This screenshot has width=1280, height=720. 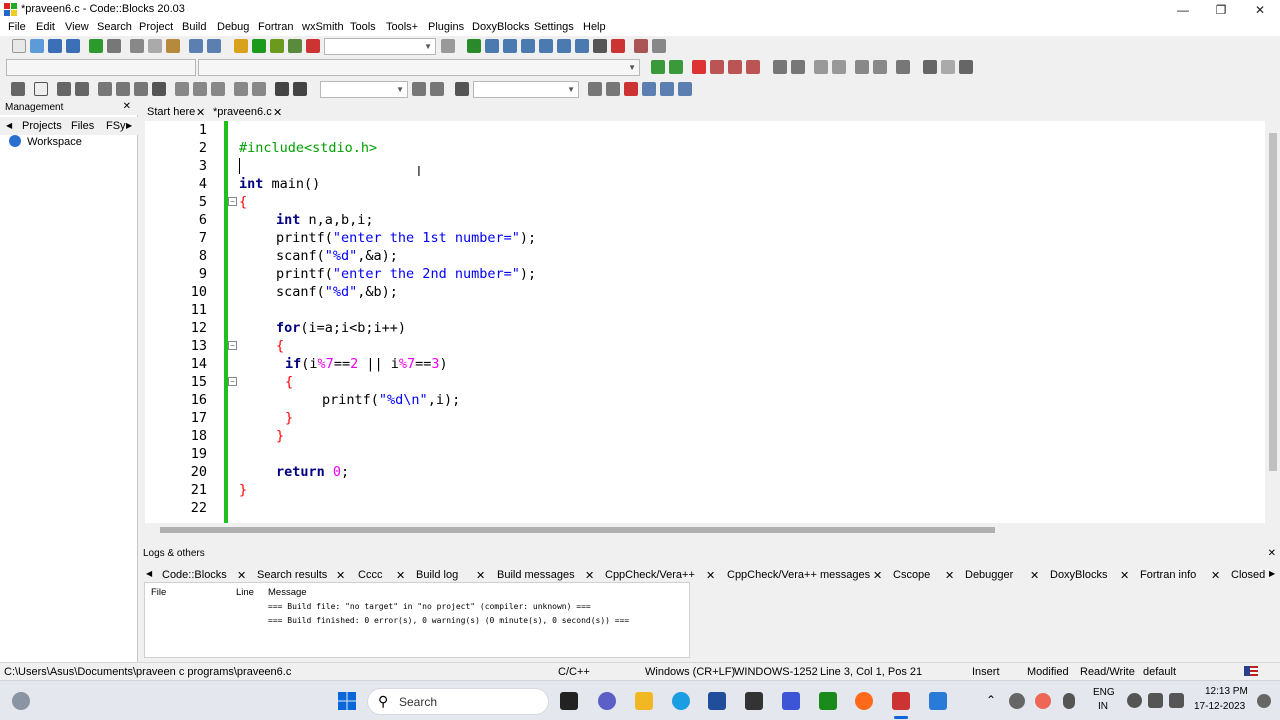 I want to click on clear-icon, so click(x=462, y=89).